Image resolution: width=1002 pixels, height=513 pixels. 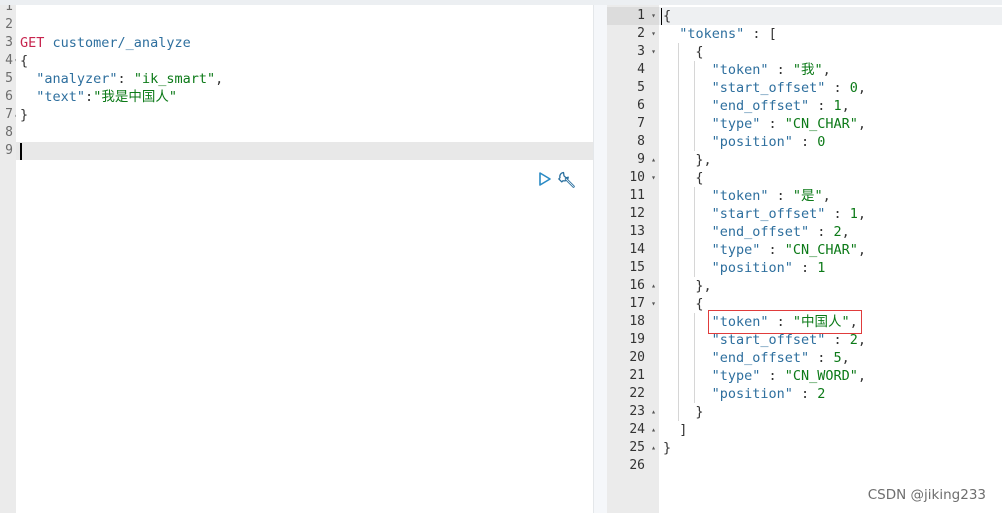 I want to click on response.lines.21-punc-token: :, so click(x=805, y=394).